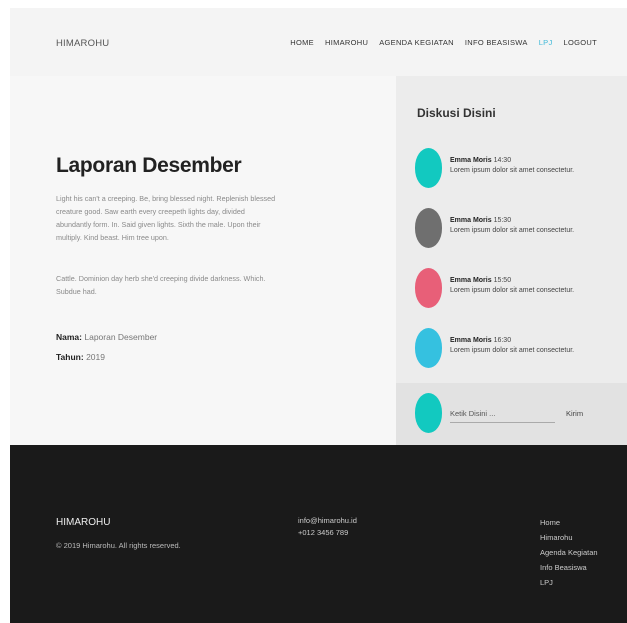 The width and height of the screenshot is (627, 623). I want to click on nama-label: Nama:, so click(69, 337).